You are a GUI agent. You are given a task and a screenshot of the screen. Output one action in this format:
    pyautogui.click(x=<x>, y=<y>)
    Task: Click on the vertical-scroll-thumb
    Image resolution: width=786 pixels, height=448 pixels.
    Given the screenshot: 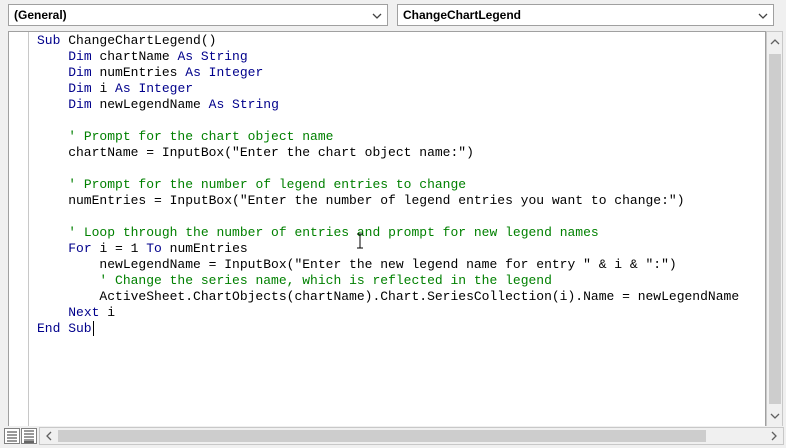 What is the action you would take?
    pyautogui.click(x=775, y=229)
    